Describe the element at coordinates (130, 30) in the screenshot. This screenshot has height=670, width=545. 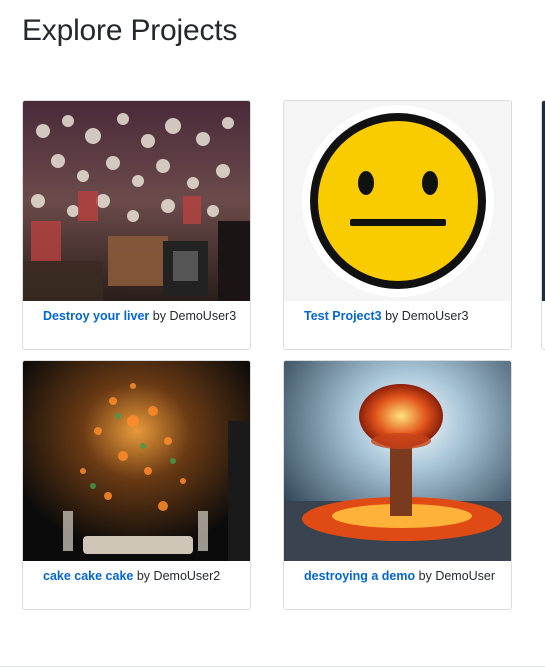
I see `page-title: Explore Projects` at that location.